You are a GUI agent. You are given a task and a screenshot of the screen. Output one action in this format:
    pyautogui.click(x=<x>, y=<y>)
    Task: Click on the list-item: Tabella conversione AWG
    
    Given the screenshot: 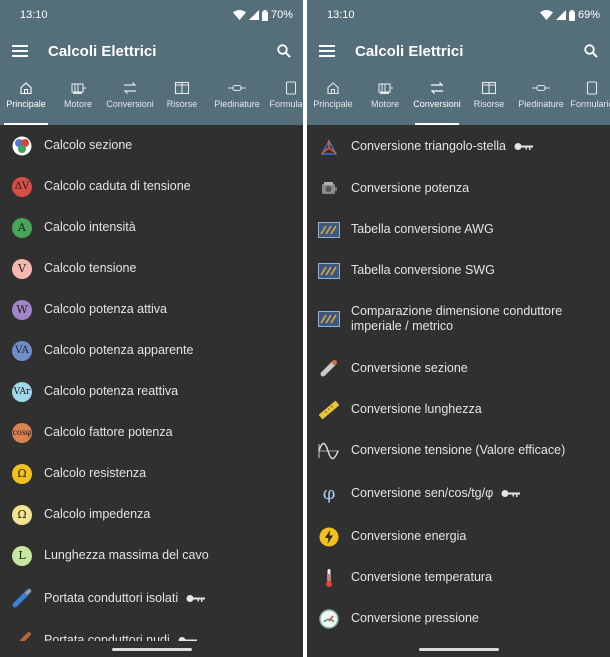 What is the action you would take?
    pyautogui.click(x=458, y=229)
    